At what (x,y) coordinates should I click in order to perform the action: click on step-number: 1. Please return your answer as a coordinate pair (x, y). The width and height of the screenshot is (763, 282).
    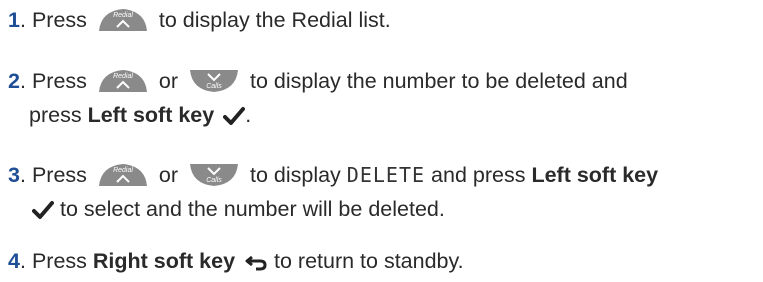
    Looking at the image, I should click on (14, 20).